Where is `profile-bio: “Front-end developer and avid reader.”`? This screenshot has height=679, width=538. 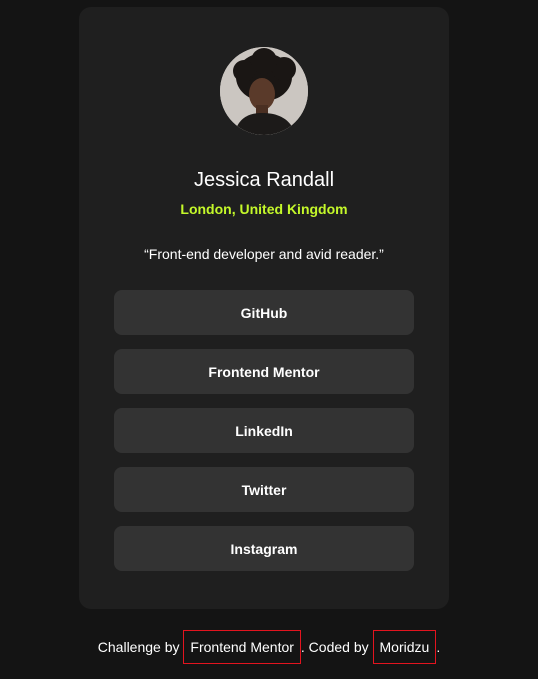 profile-bio: “Front-end developer and avid reader.” is located at coordinates (264, 254).